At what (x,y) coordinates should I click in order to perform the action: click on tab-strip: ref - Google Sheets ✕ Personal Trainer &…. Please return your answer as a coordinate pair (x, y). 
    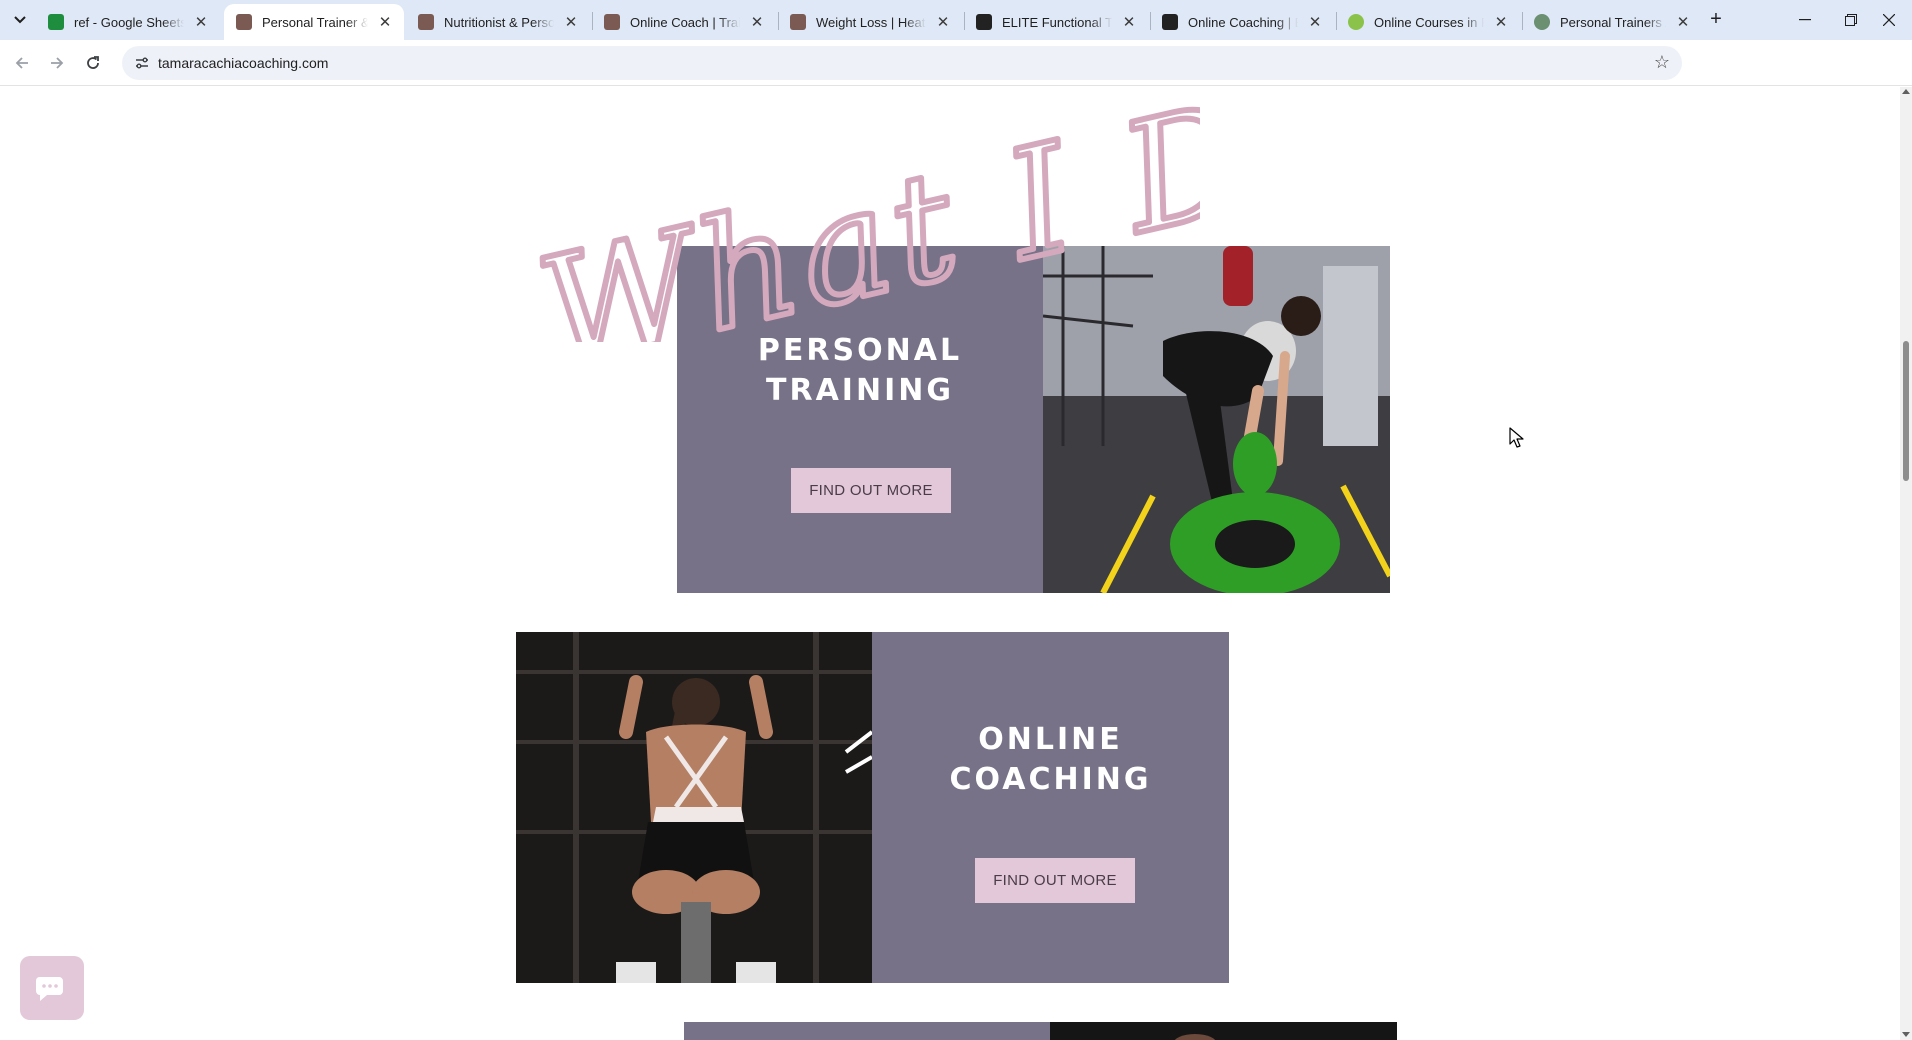
    Looking at the image, I should click on (956, 20).